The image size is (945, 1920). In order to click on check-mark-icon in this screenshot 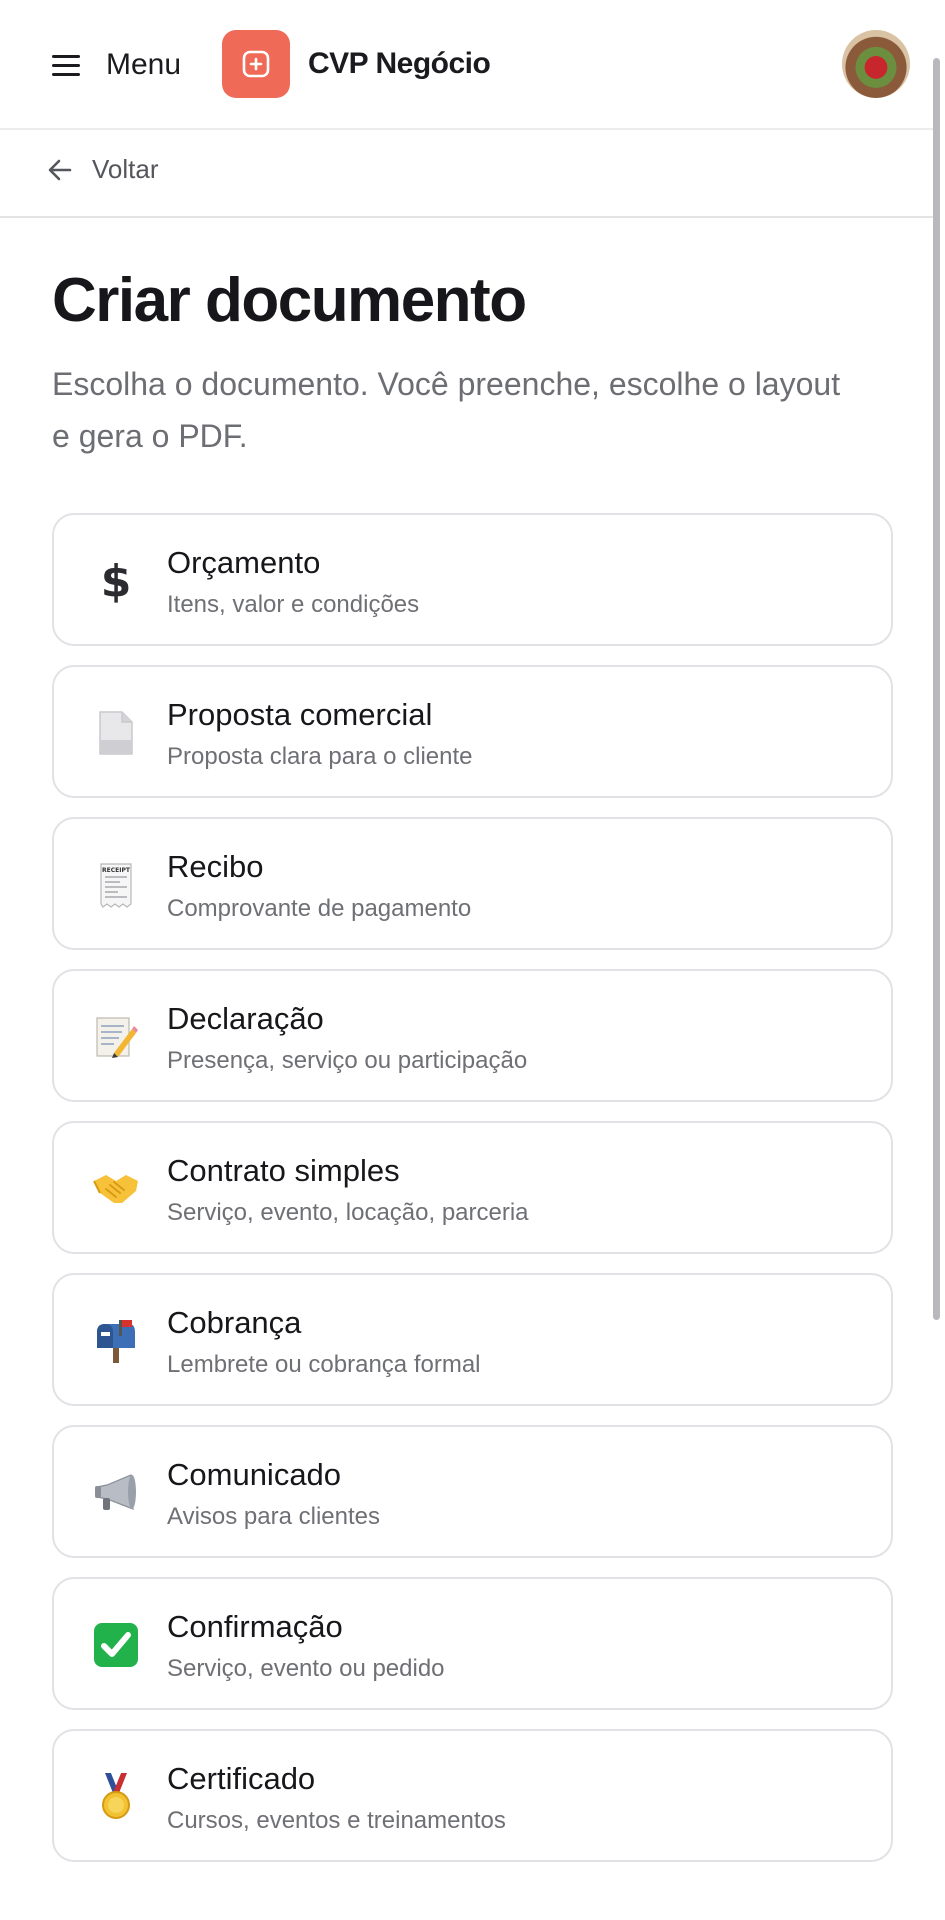, I will do `click(116, 1645)`.